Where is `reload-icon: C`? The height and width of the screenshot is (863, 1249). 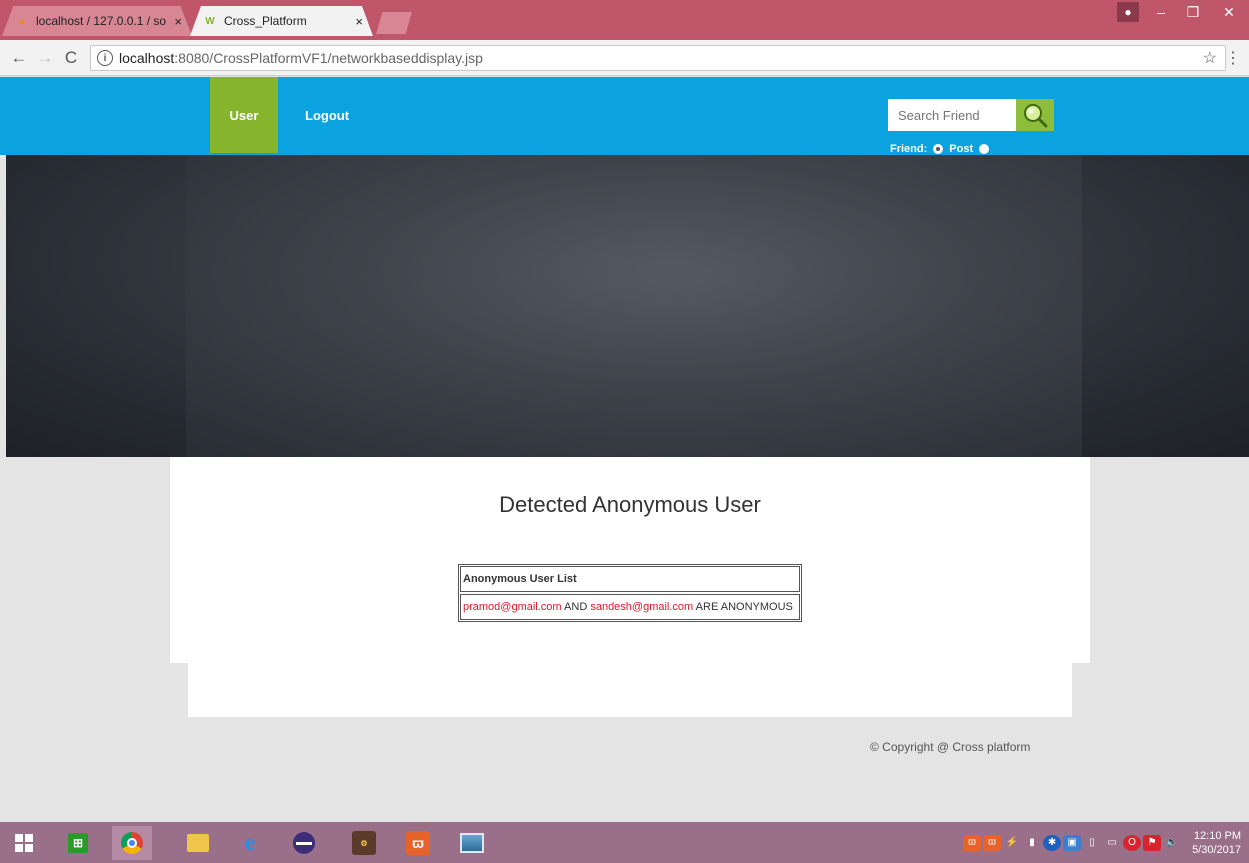
reload-icon: C is located at coordinates (71, 58).